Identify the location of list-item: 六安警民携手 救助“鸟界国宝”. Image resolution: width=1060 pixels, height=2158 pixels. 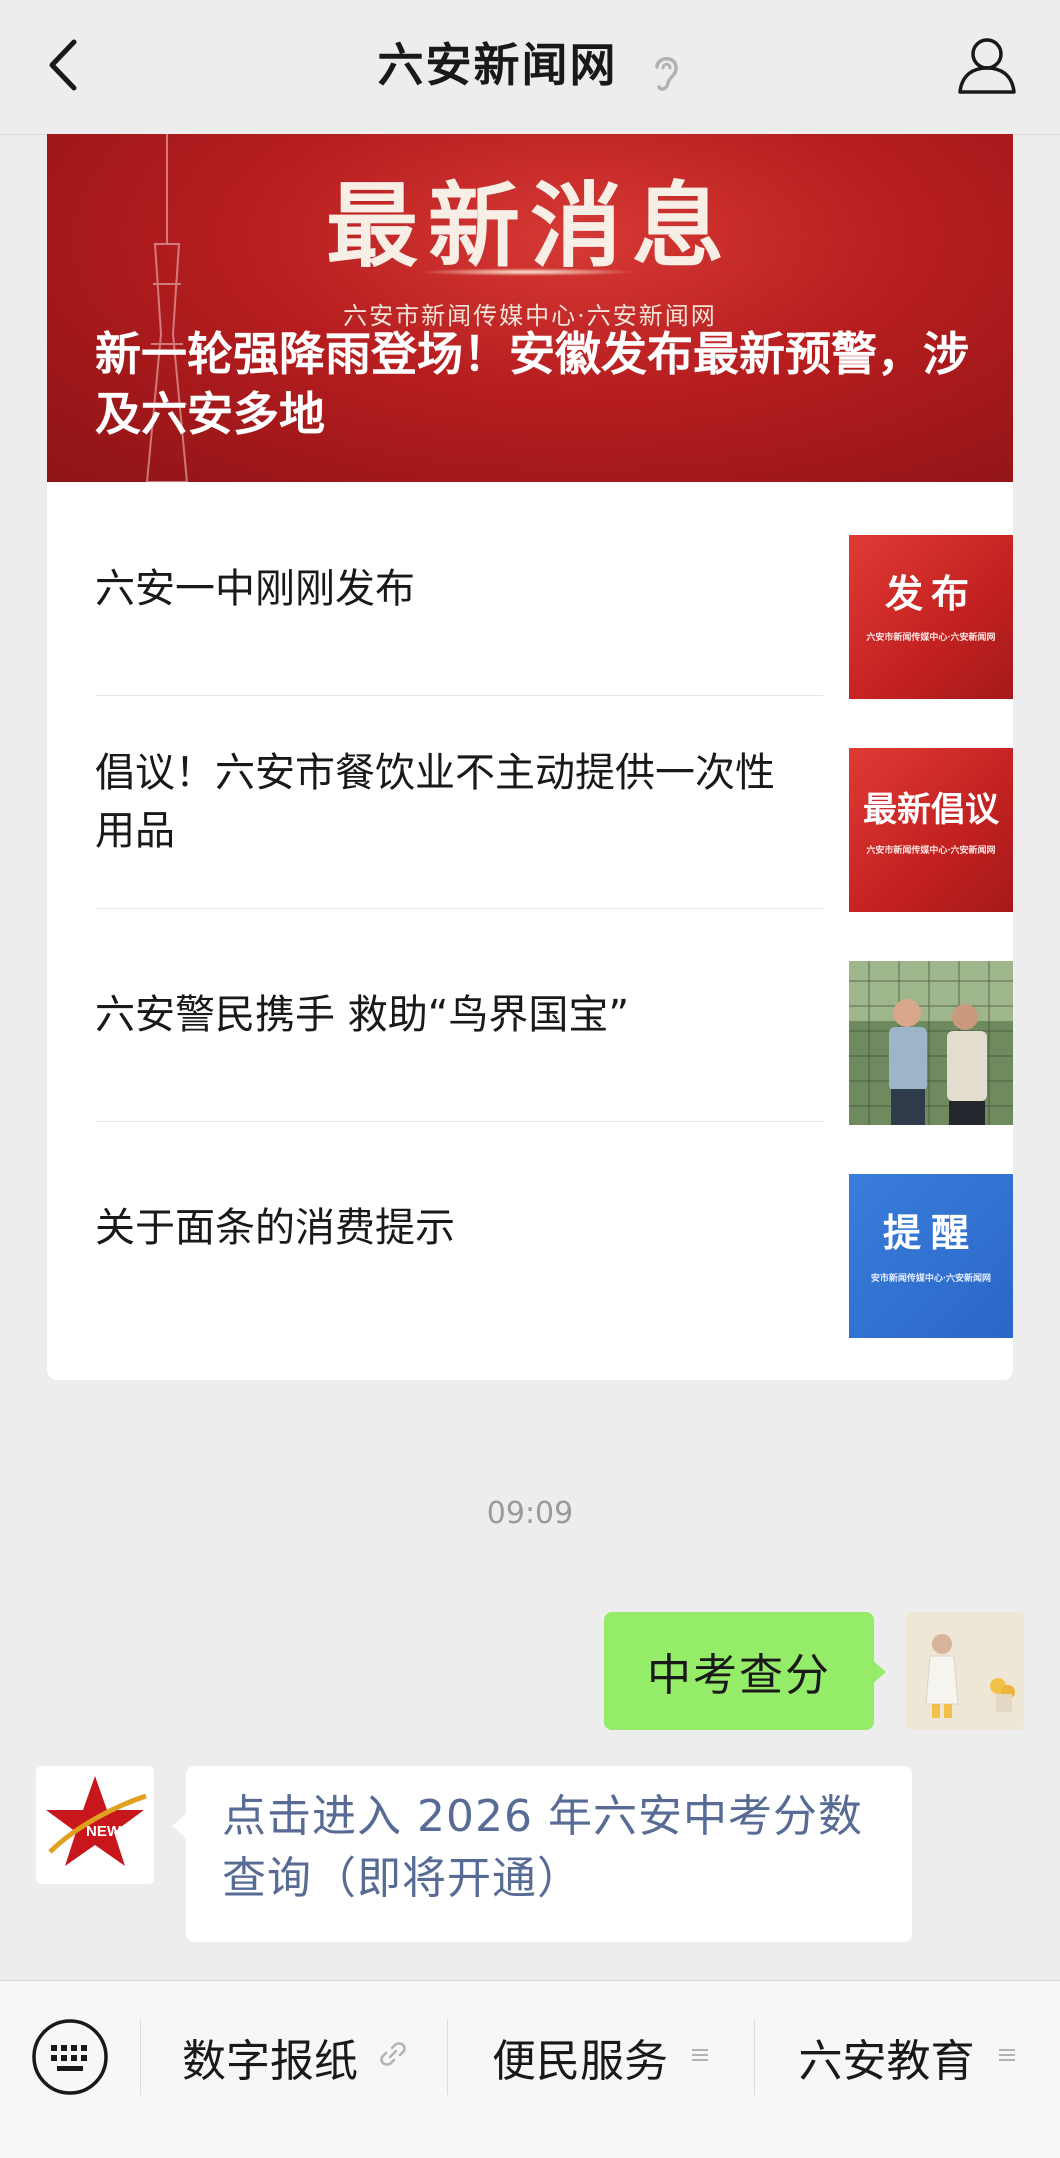
(554, 1017).